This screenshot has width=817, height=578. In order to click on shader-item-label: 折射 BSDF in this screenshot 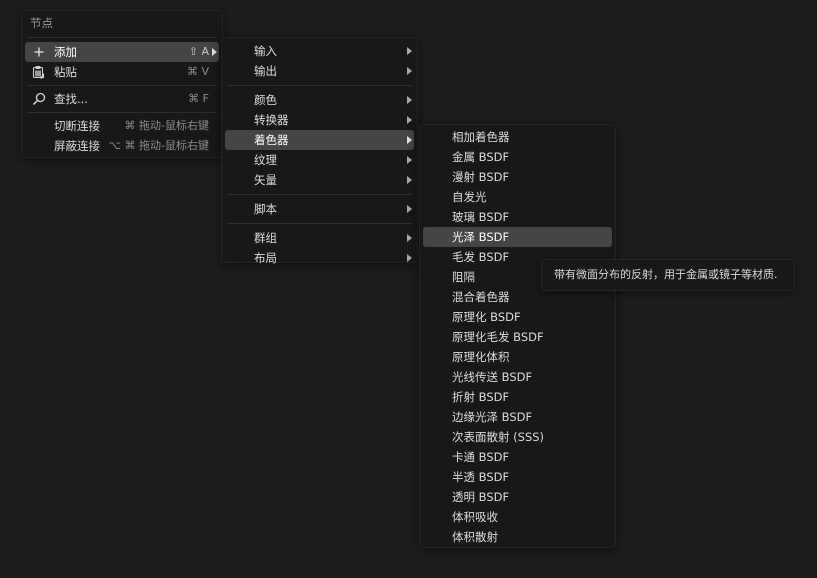, I will do `click(481, 397)`.